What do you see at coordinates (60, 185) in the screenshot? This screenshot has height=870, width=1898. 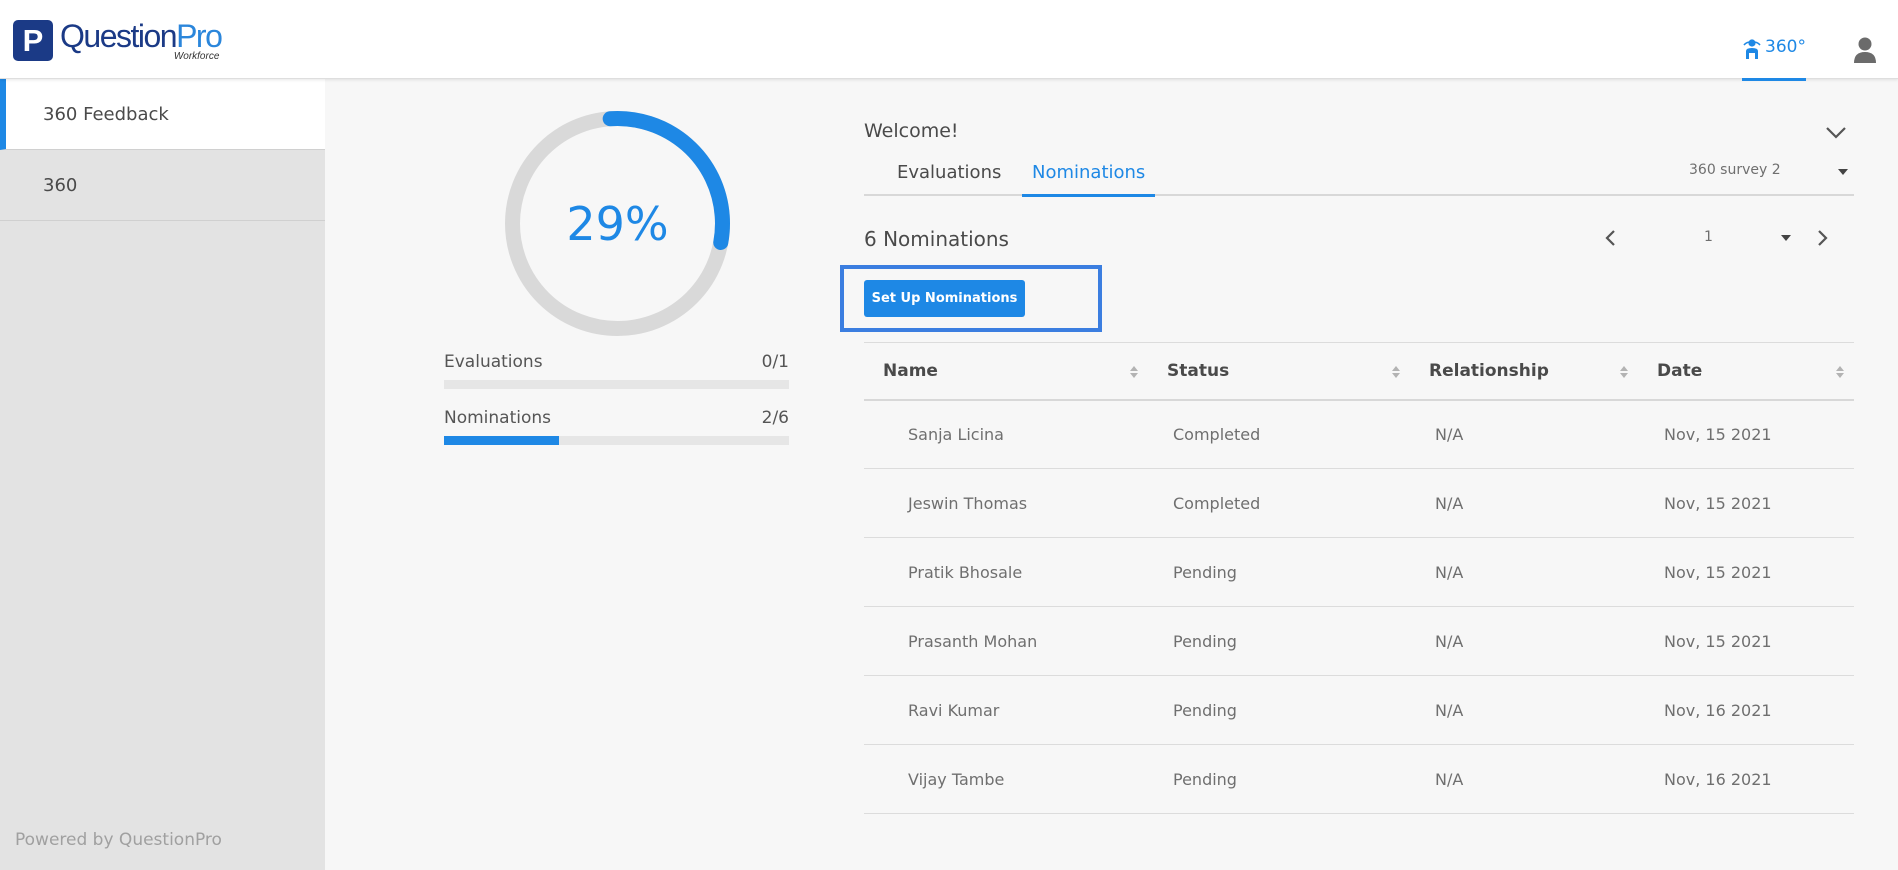 I see `sidebar-item-label: 360` at bounding box center [60, 185].